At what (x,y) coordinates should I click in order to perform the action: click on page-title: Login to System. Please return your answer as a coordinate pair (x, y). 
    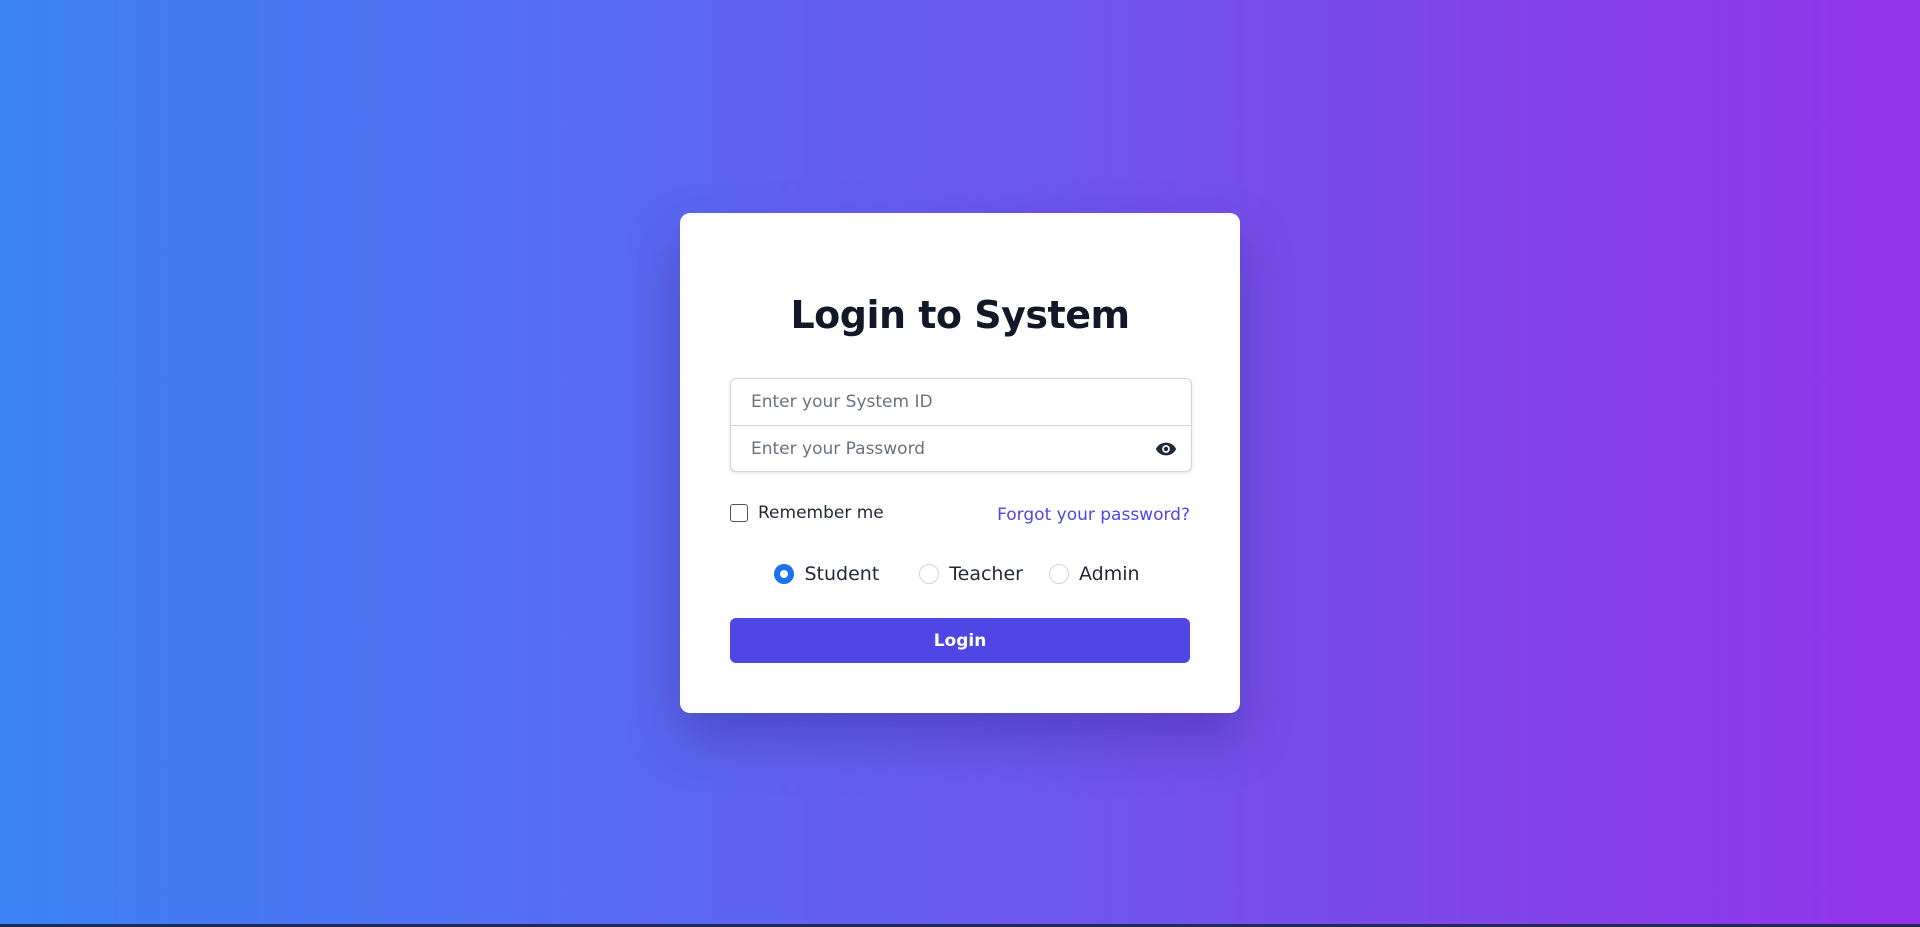
    Looking at the image, I should click on (960, 315).